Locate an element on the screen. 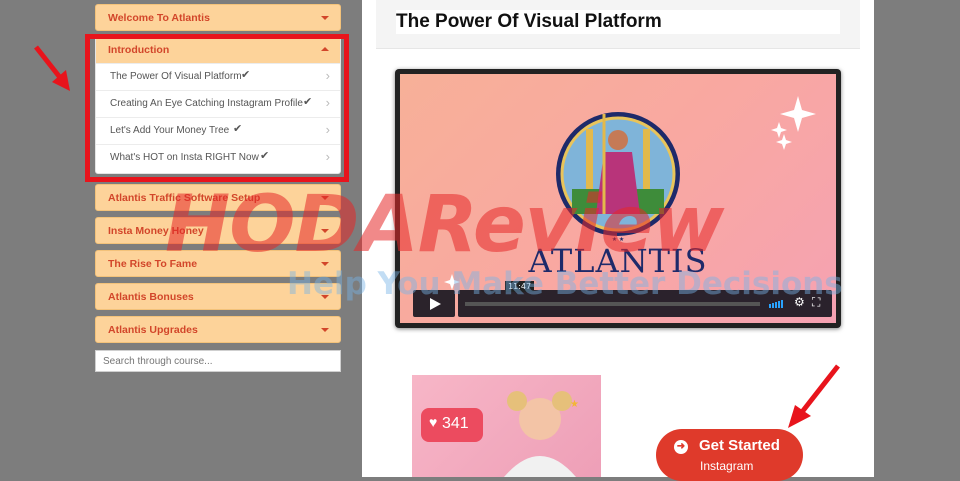 Image resolution: width=960 pixels, height=481 pixels. section-insta-money-honey: Insta Money Honey is located at coordinates (218, 230).